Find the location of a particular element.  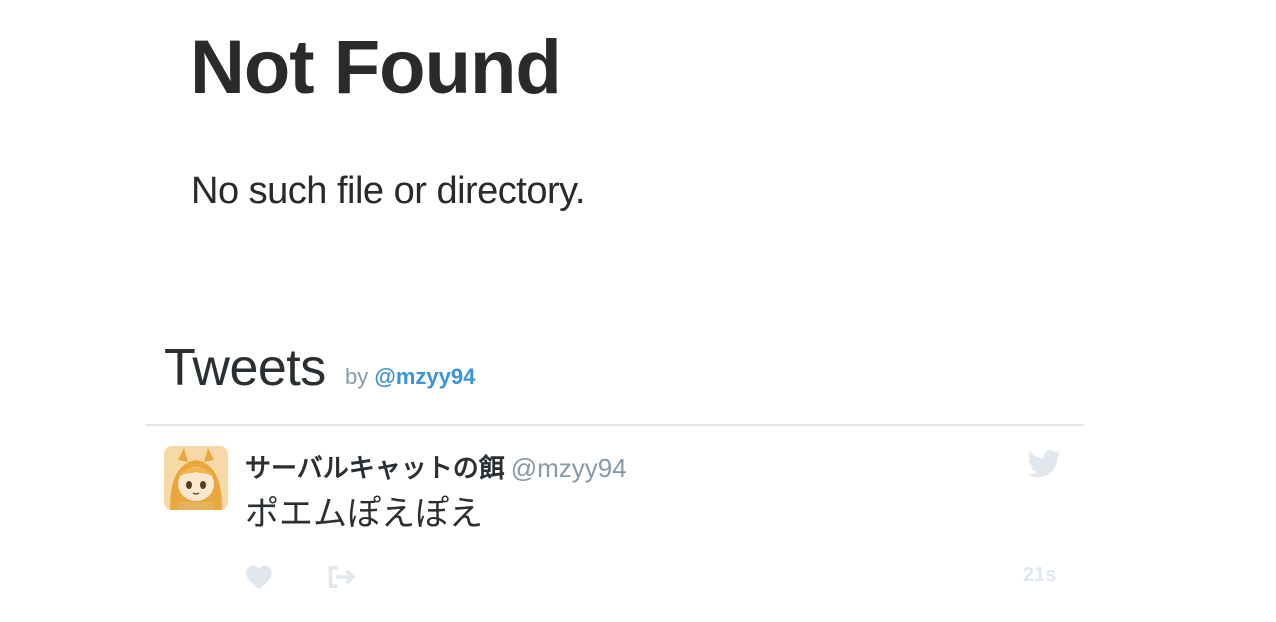

tweet-timestamp: 21s is located at coordinates (1039, 575).